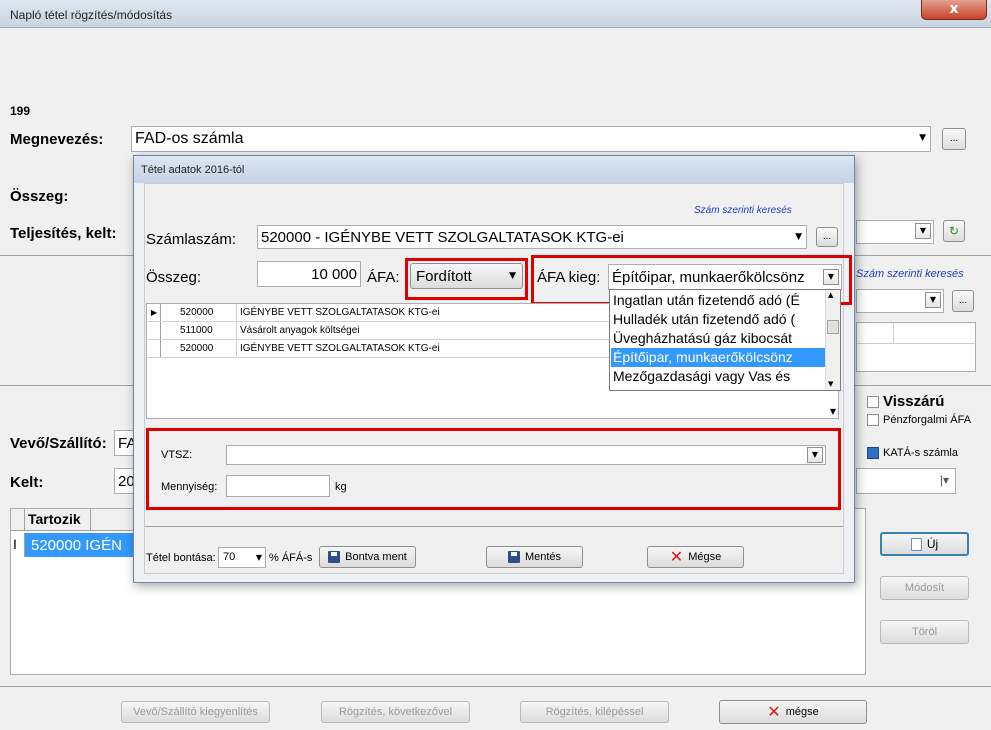  Describe the element at coordinates (181, 558) in the screenshot. I see `bontasa-label: Tétel bontása:` at that location.